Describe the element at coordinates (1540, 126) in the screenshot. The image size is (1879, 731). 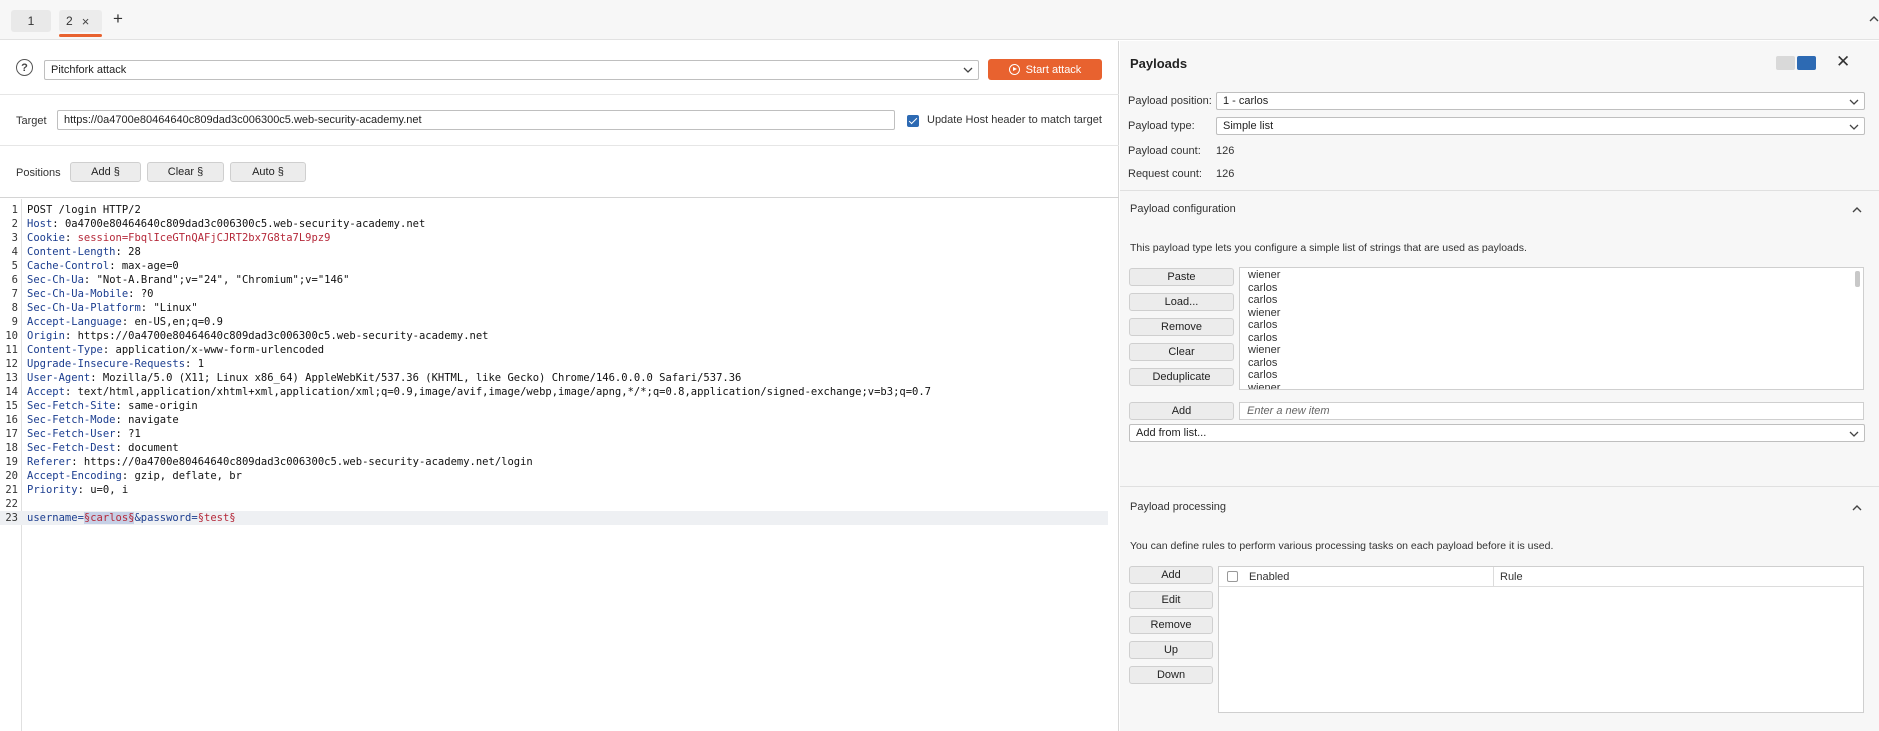
I see `payload-type-select: Simple list` at that location.